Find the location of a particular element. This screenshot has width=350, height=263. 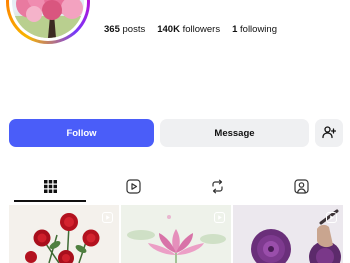

active-tab-indicator is located at coordinates (50, 201).